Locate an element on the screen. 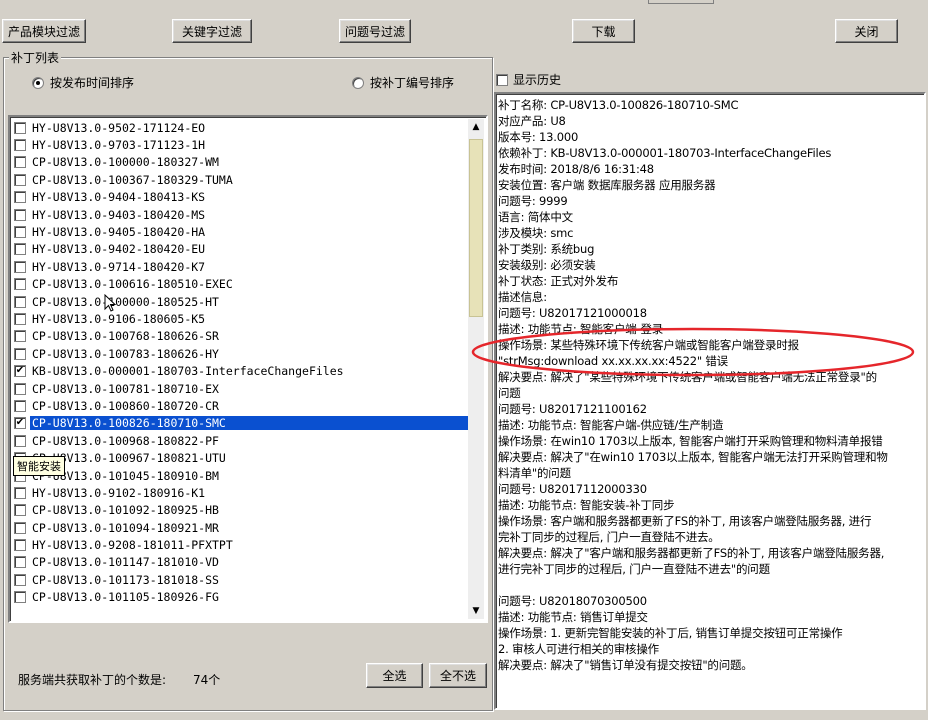 The height and width of the screenshot is (720, 928). detail-line: 描述信息: is located at coordinates (522, 297).